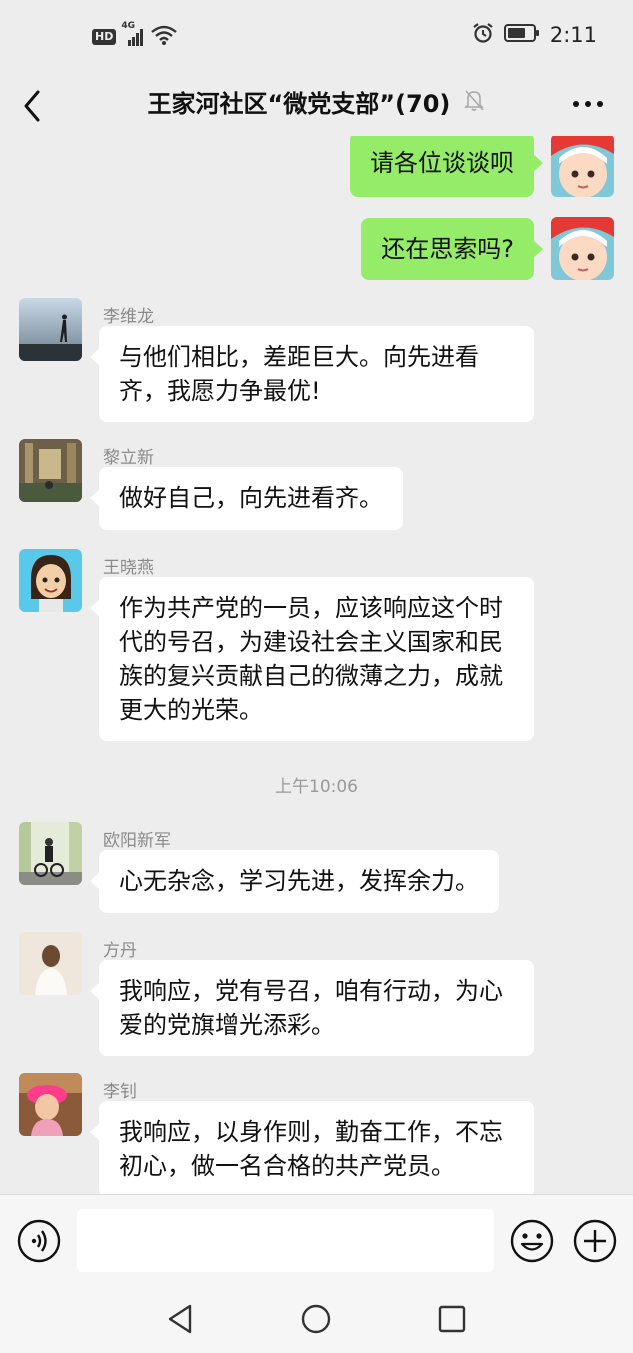  What do you see at coordinates (299, 881) in the screenshot?
I see `message-text: 心无杂念，学习先进，发挥余力。` at bounding box center [299, 881].